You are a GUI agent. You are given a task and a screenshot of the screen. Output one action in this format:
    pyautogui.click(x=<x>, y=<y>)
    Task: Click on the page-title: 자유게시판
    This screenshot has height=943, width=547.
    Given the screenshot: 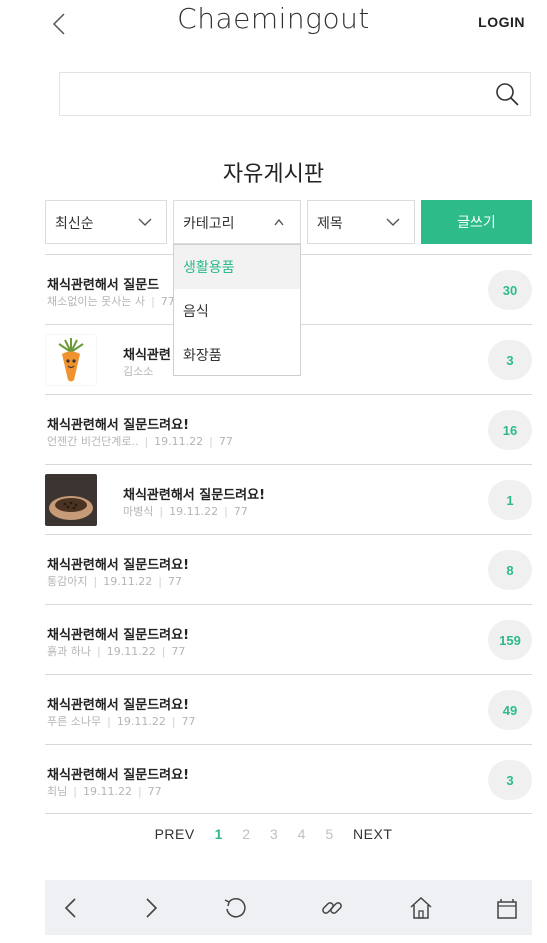 What is the action you would take?
    pyautogui.click(x=273, y=174)
    